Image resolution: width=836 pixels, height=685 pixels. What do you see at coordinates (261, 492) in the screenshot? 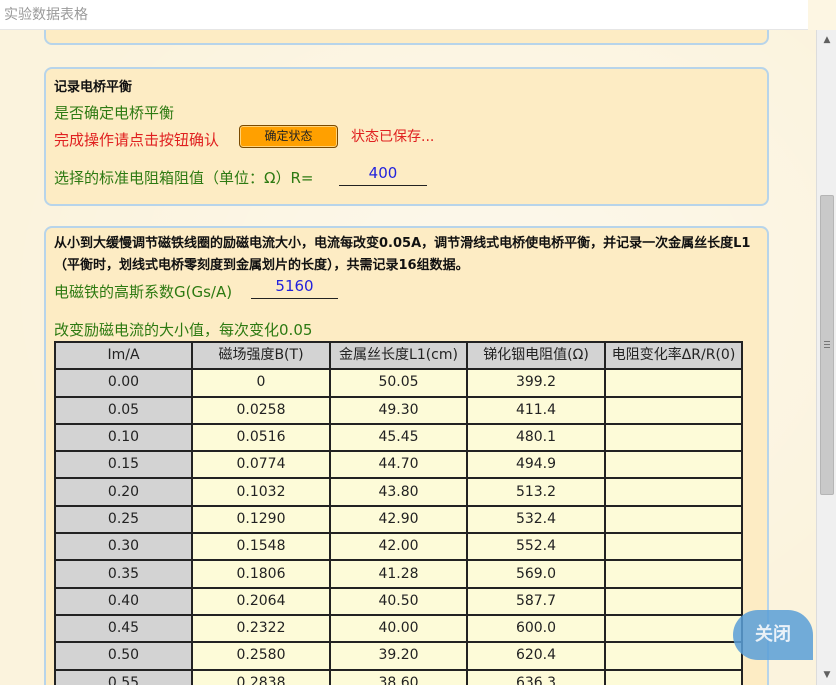
I see `cell-field-strength: 0.1032` at bounding box center [261, 492].